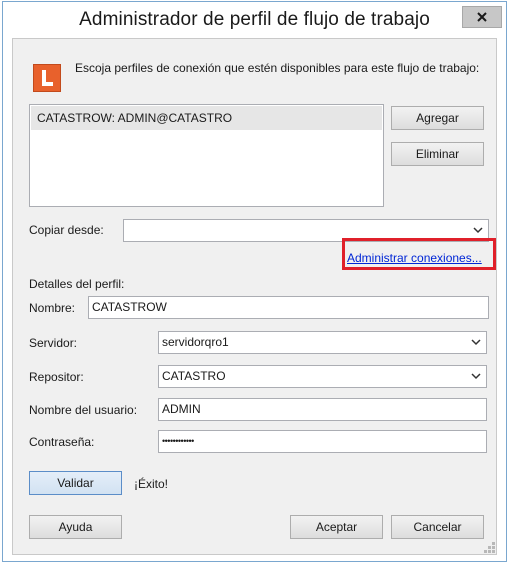  I want to click on password-field: ••••••••••••, so click(322, 441).